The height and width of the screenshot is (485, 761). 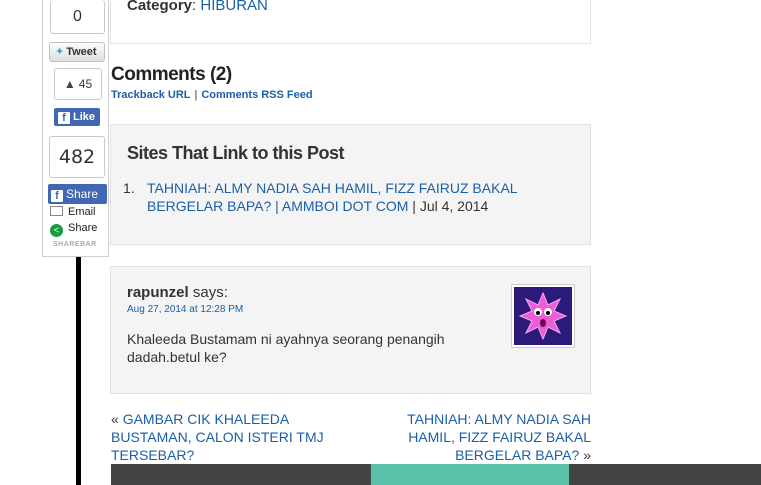 I want to click on comments-title: Comments (2), so click(x=171, y=74).